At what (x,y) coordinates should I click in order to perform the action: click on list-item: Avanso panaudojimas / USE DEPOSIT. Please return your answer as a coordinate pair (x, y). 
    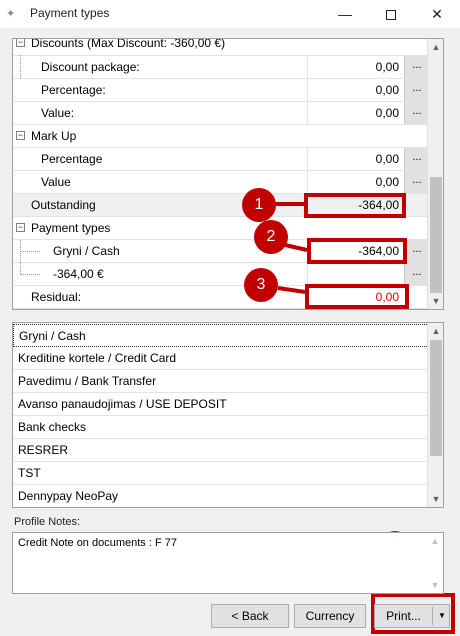
    Looking at the image, I should click on (221, 404).